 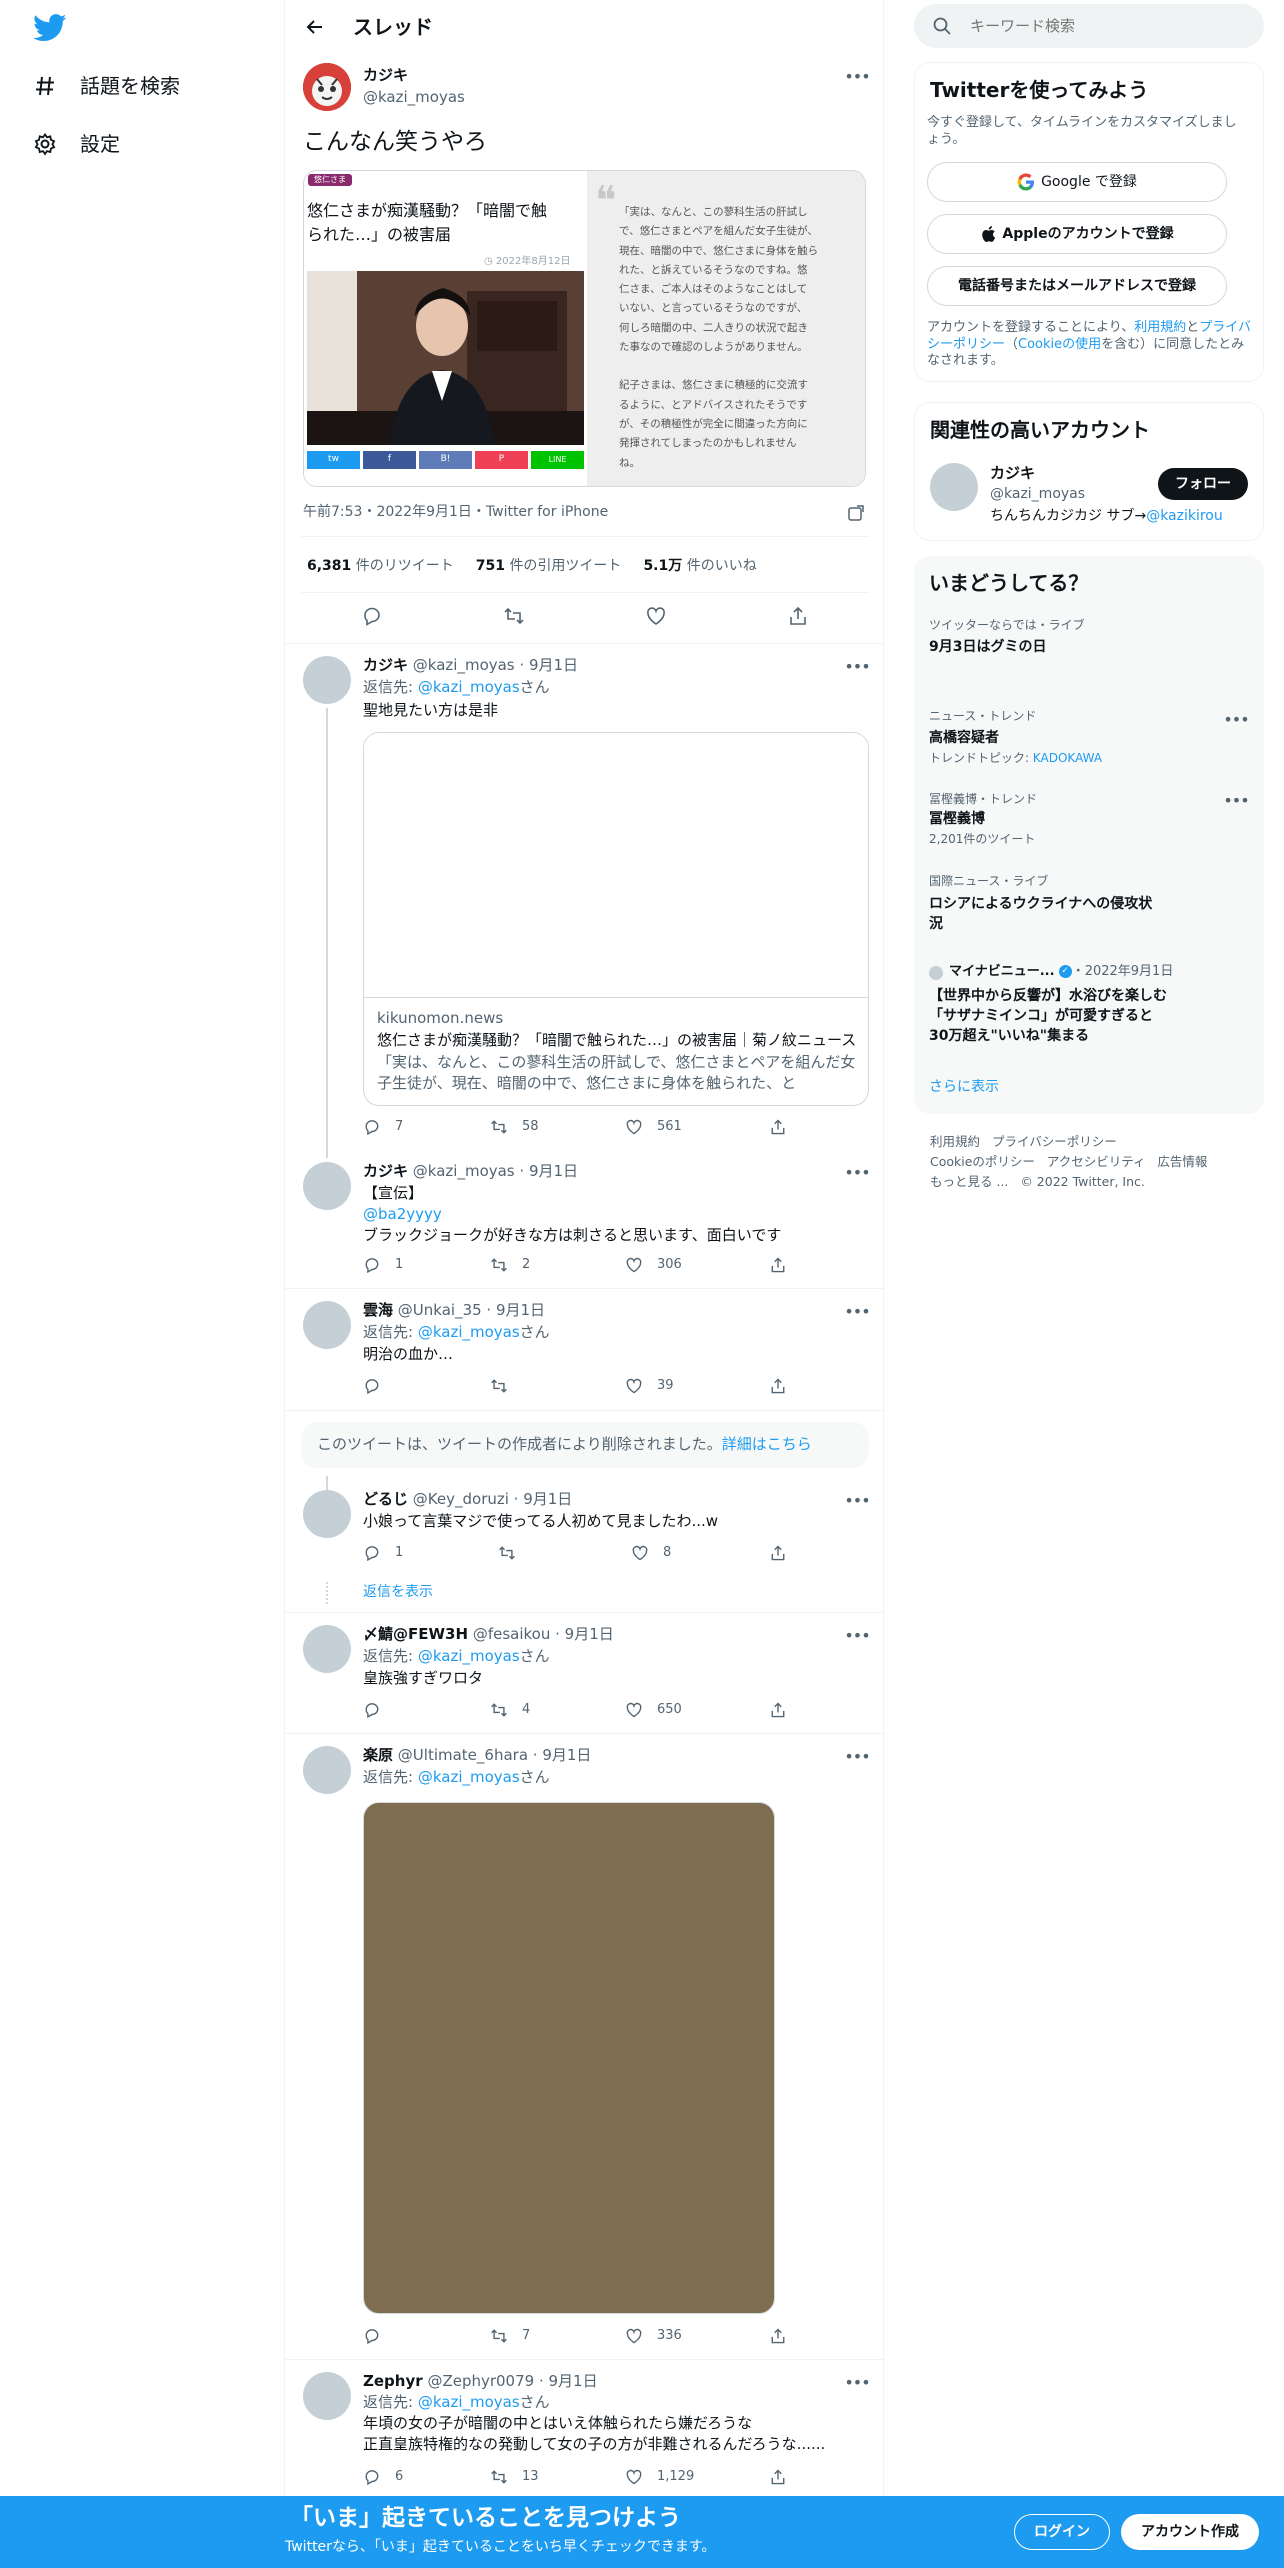 I want to click on like-action: 39, so click(x=649, y=1386).